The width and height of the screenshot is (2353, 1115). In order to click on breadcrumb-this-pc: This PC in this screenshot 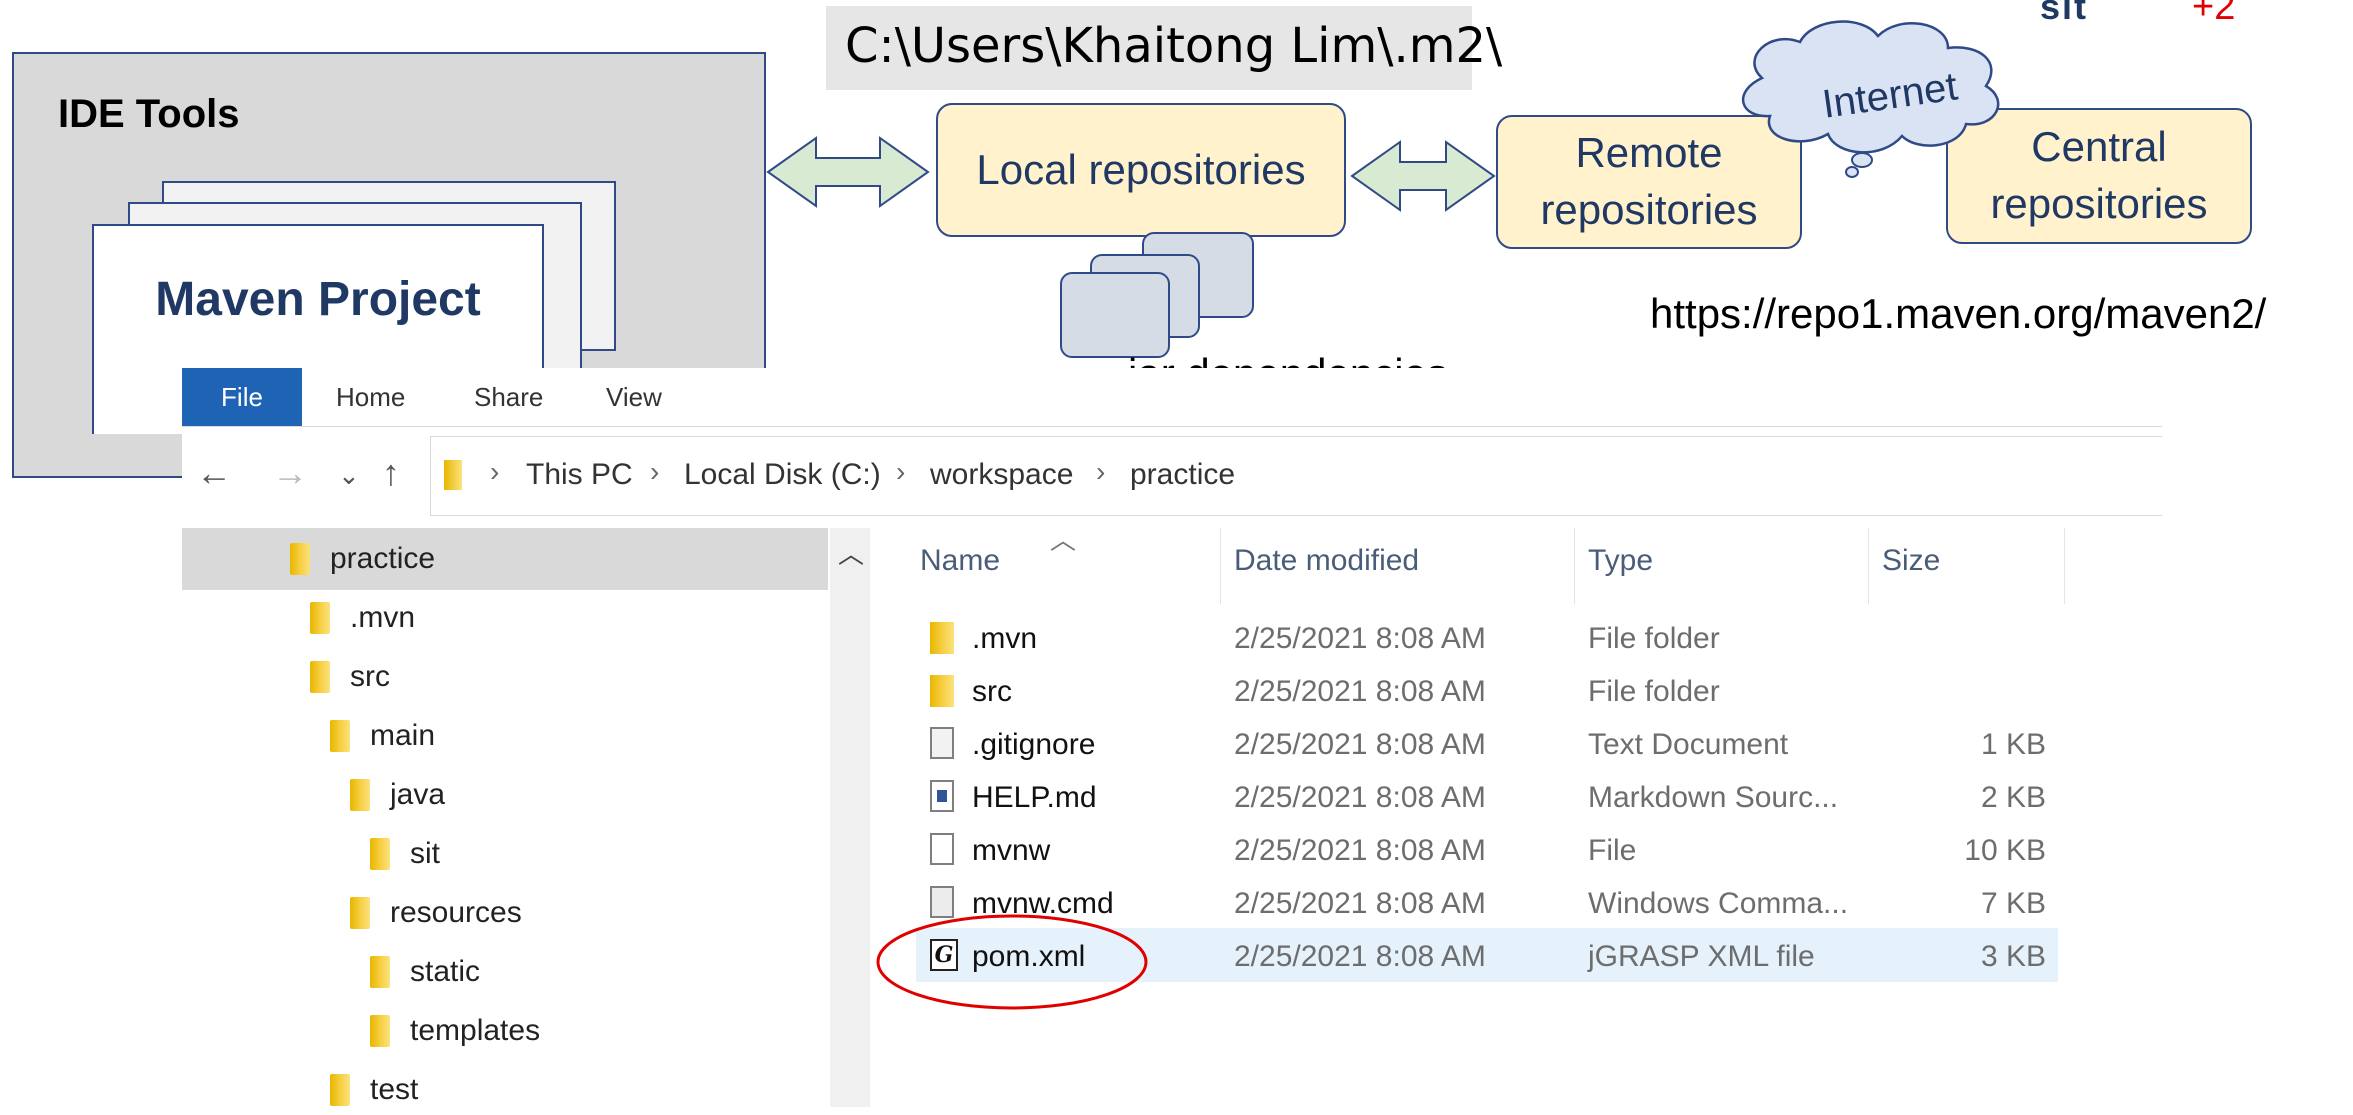, I will do `click(579, 475)`.